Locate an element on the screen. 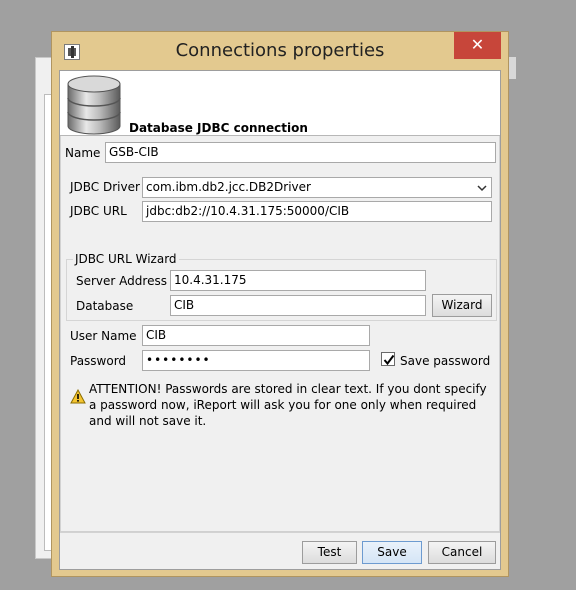 This screenshot has height=590, width=576. password-label: Password is located at coordinates (98, 361).